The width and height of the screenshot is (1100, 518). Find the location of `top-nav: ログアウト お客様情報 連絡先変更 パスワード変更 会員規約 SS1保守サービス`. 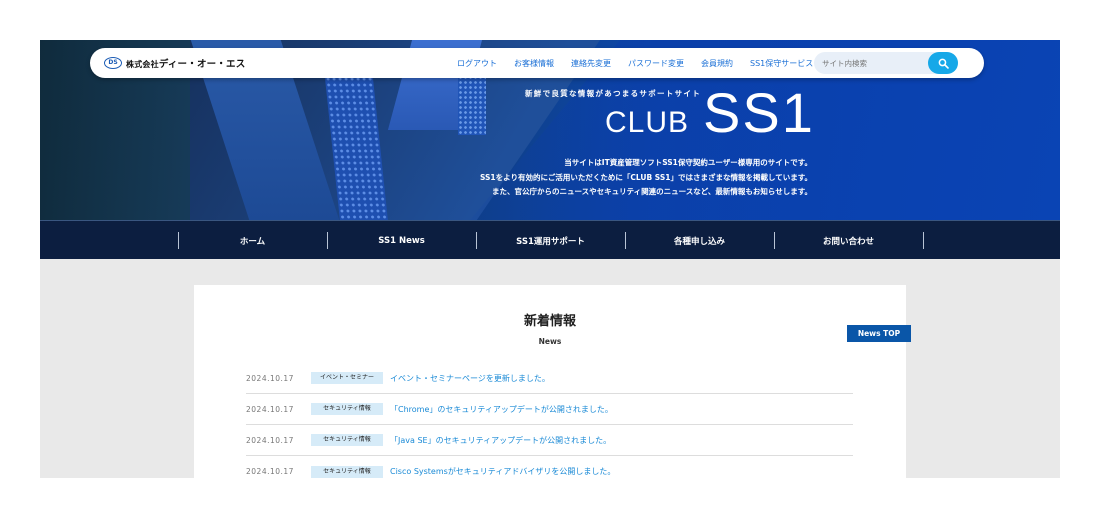

top-nav: ログアウト お客様情報 連絡先変更 パスワード変更 会員規約 SS1保守サービス is located at coordinates (643, 63).